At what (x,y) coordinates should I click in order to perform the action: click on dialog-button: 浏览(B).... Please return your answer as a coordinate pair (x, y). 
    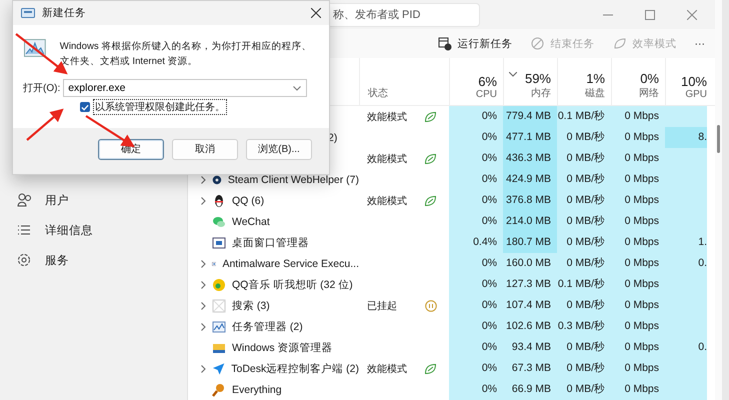
    Looking at the image, I should click on (279, 149).